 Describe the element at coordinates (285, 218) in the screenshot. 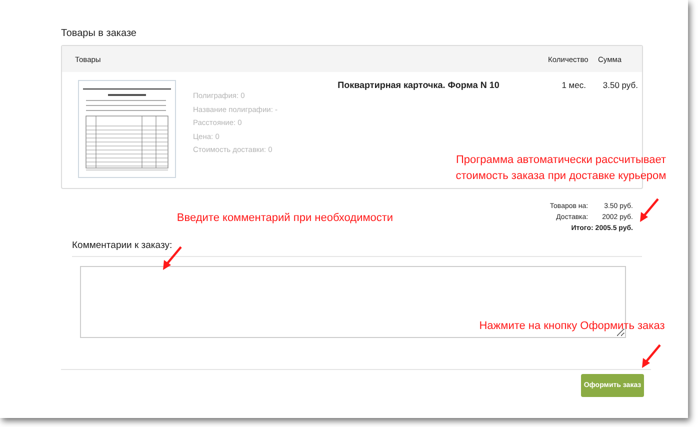

I see `annotation-text: Введите комментарий при необходимости` at that location.